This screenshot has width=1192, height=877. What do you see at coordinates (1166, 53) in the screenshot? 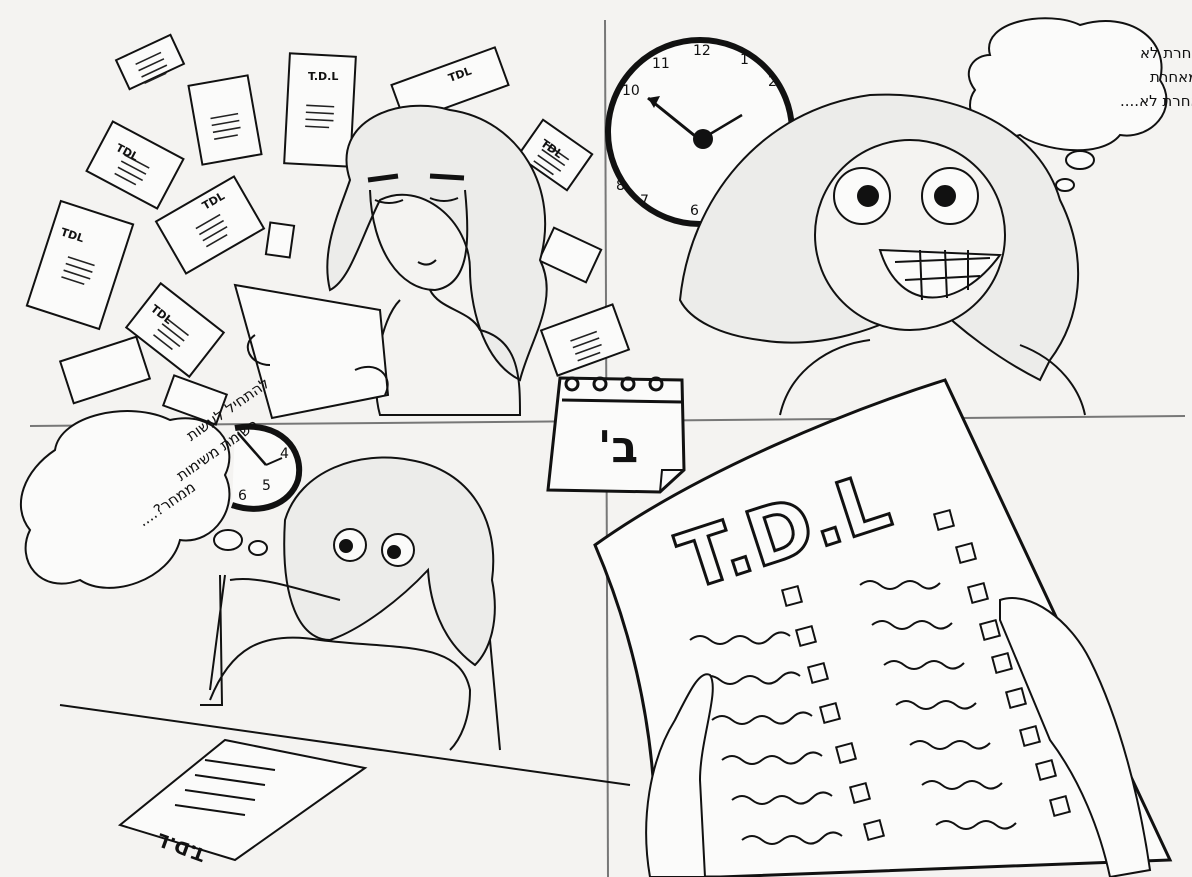
I see `thought-line: לא מאחרת לא` at bounding box center [1166, 53].